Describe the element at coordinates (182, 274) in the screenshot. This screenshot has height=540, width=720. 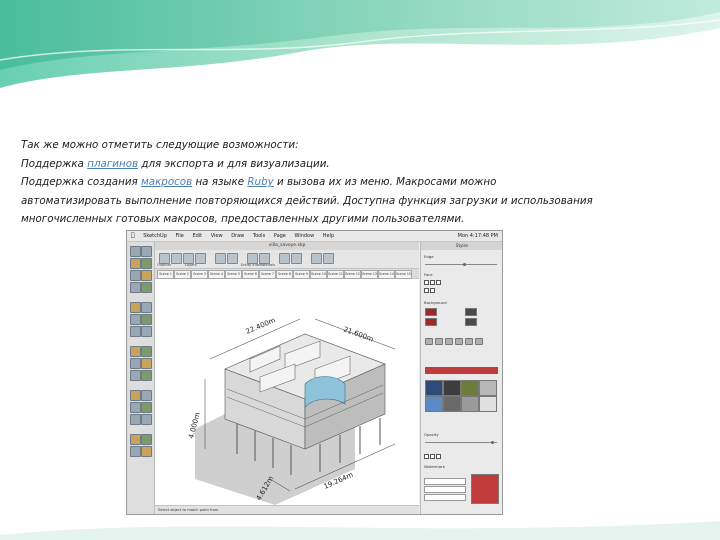
I see `tab-scene-2: Scene 2` at that location.